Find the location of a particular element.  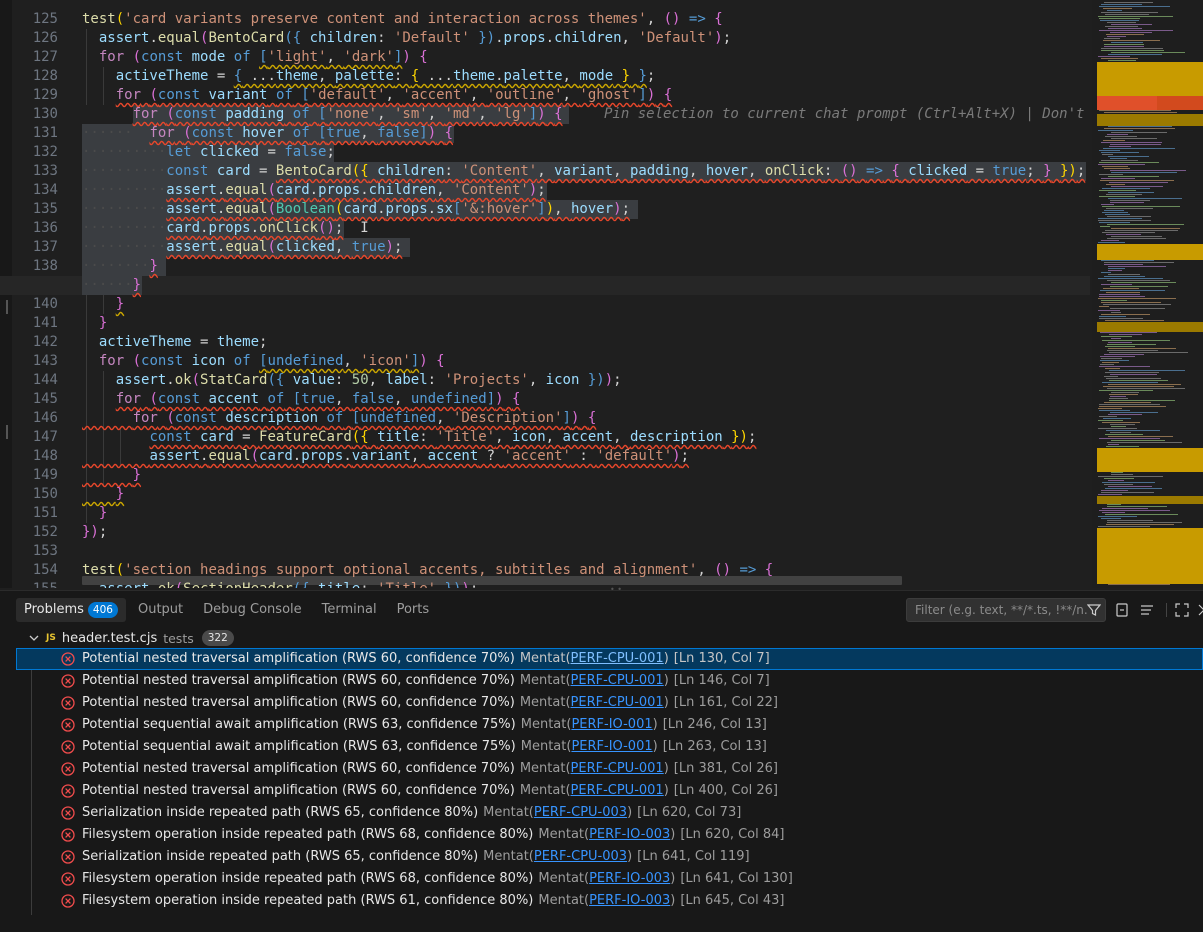

code-line: ········} is located at coordinates (587, 266).